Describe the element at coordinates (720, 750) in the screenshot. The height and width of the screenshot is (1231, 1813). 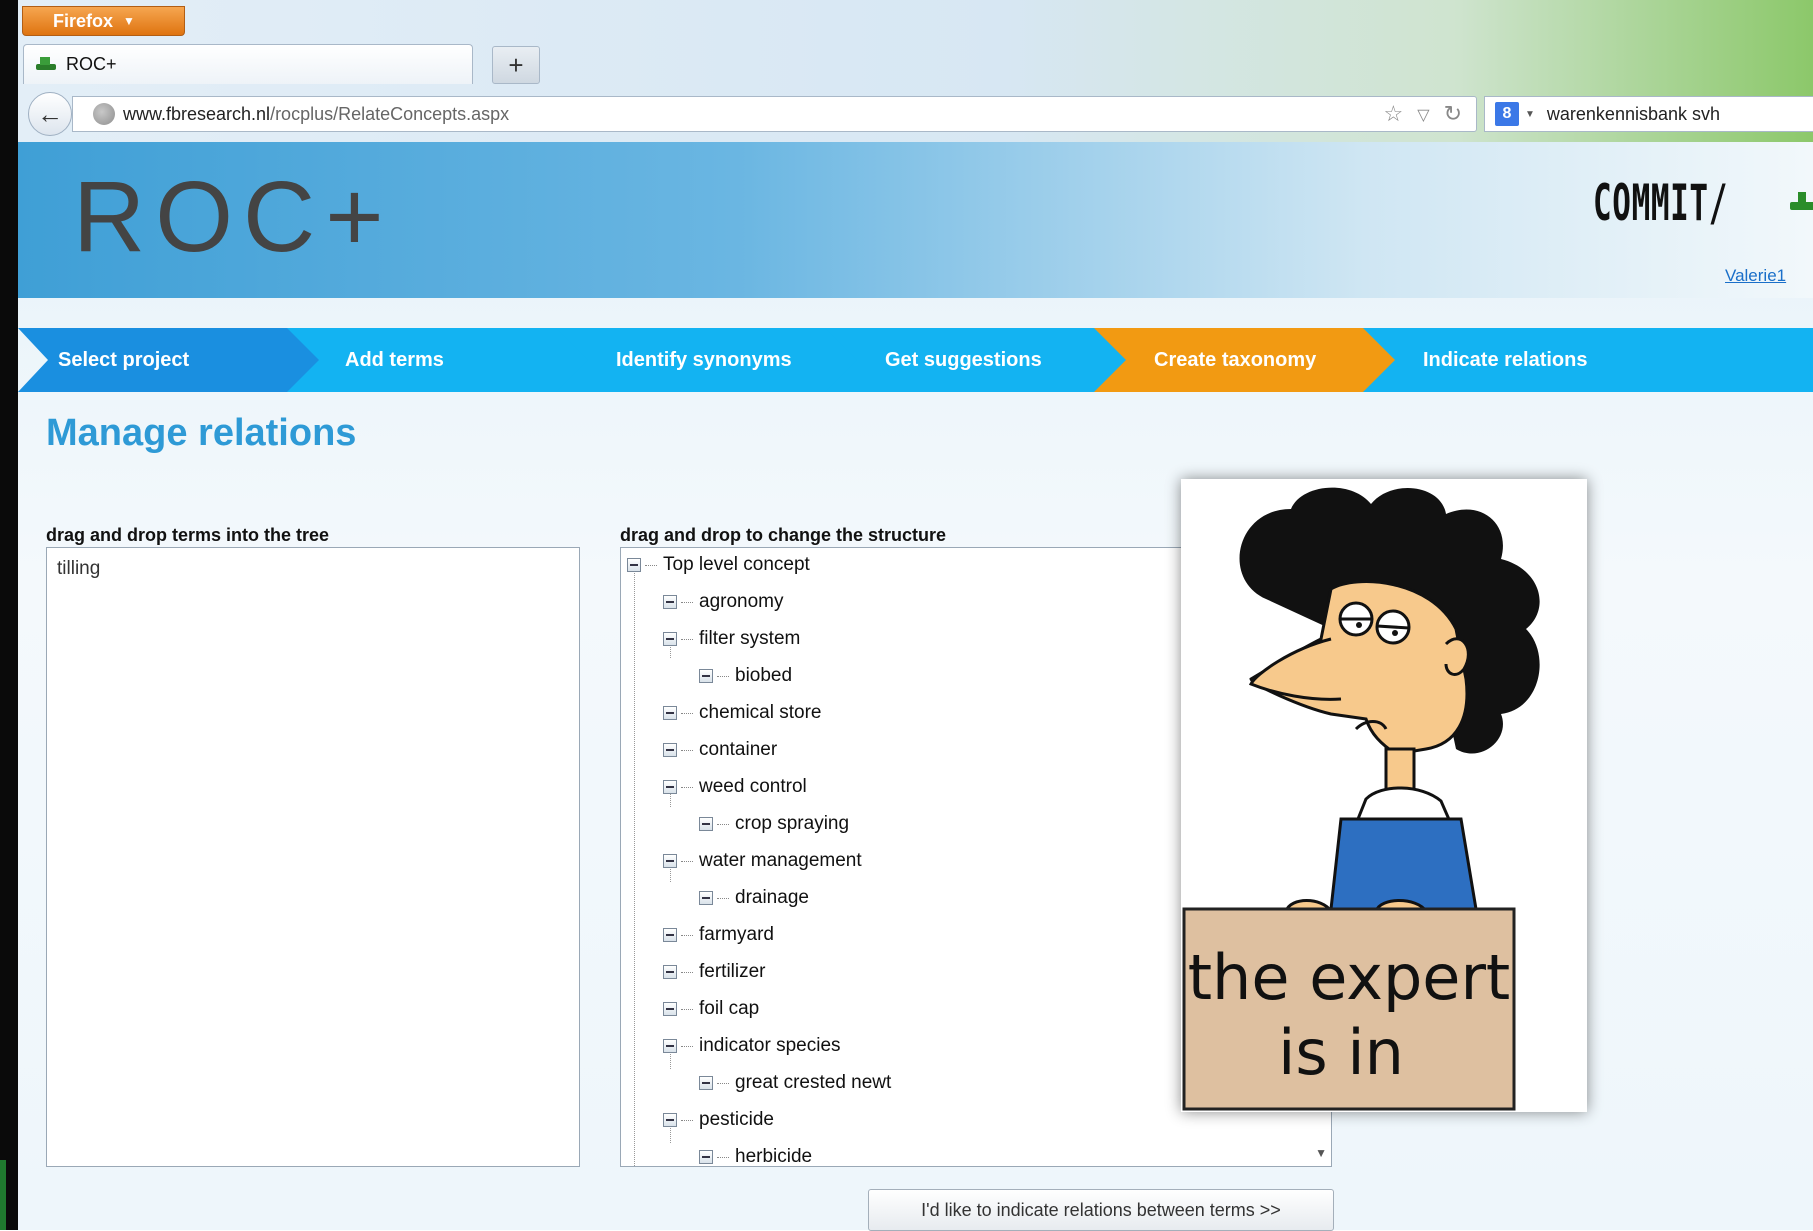
I see `tree-node: container` at that location.